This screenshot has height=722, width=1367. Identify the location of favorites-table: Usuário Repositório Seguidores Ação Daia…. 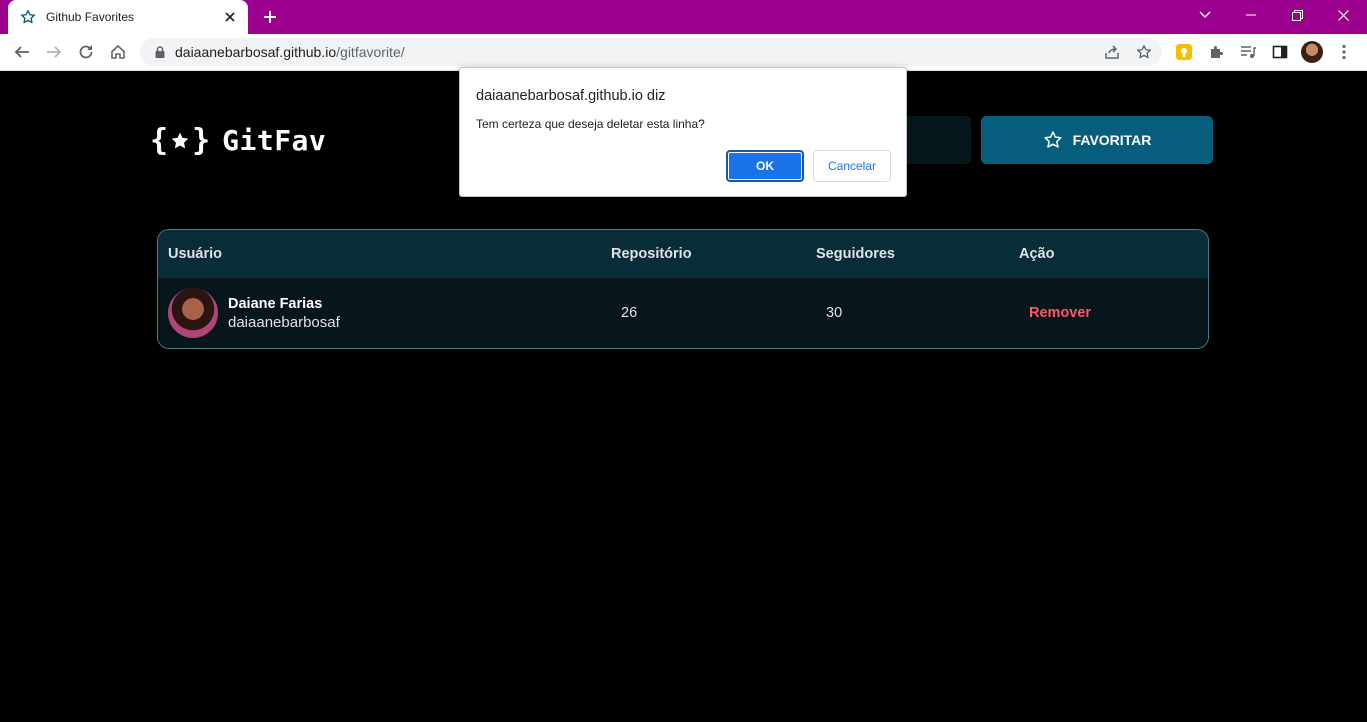
(683, 289).